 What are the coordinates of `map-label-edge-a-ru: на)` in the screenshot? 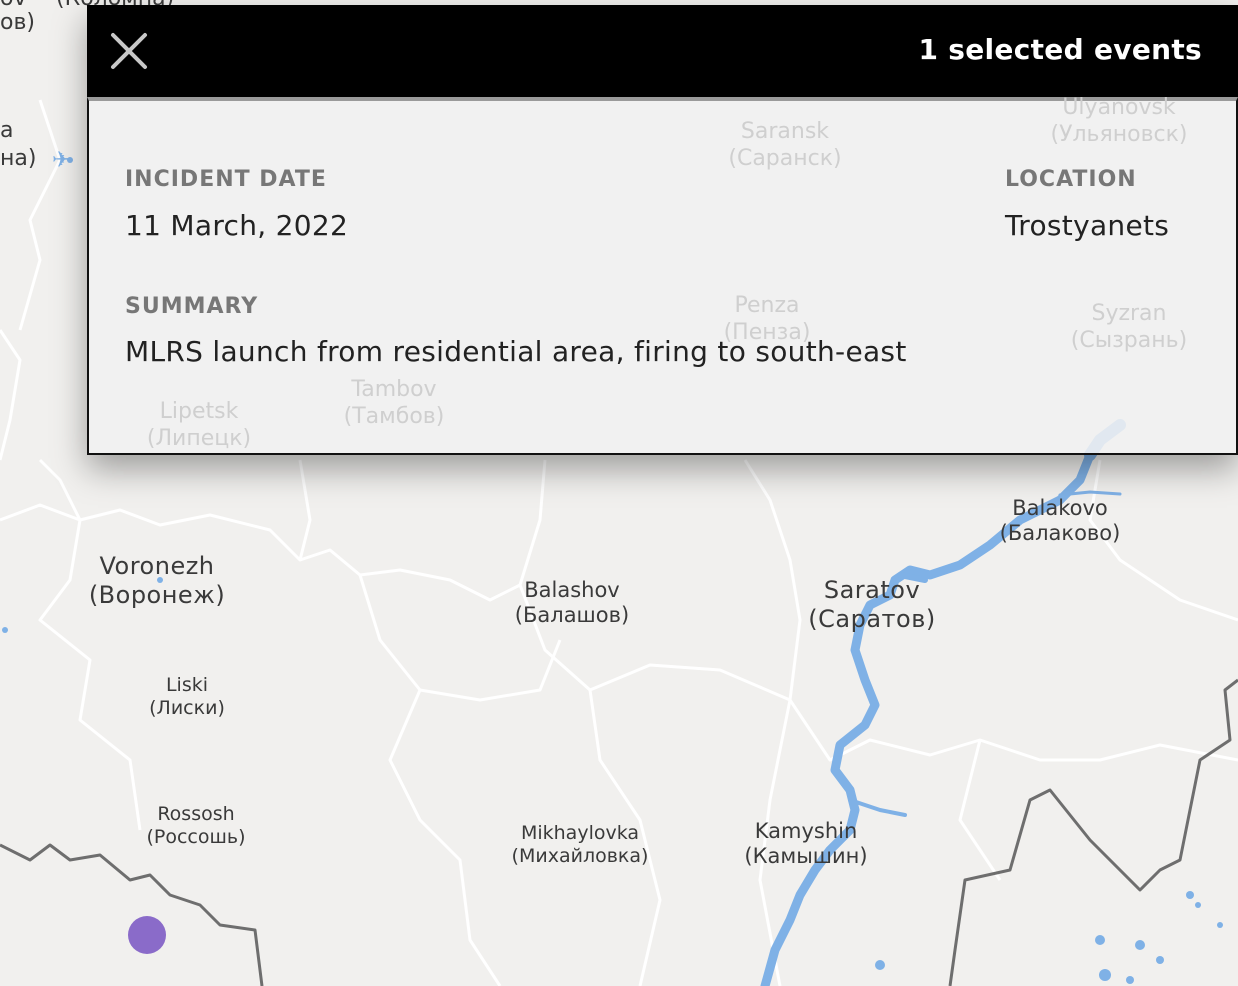 It's located at (18, 158).